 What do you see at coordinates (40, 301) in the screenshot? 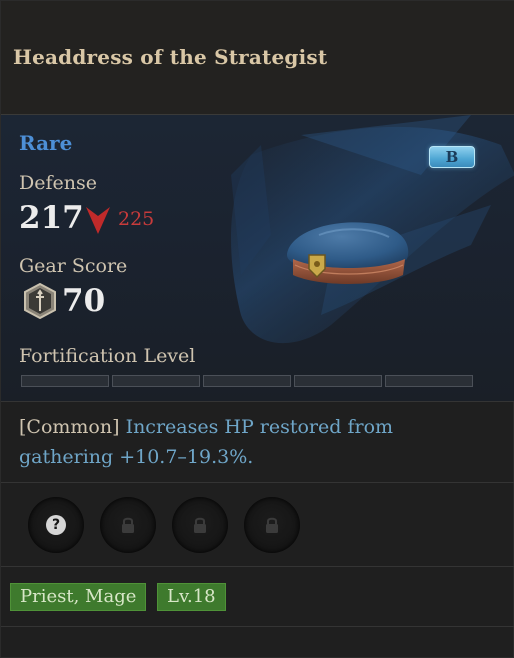
I see `gear-score-shield-icon` at bounding box center [40, 301].